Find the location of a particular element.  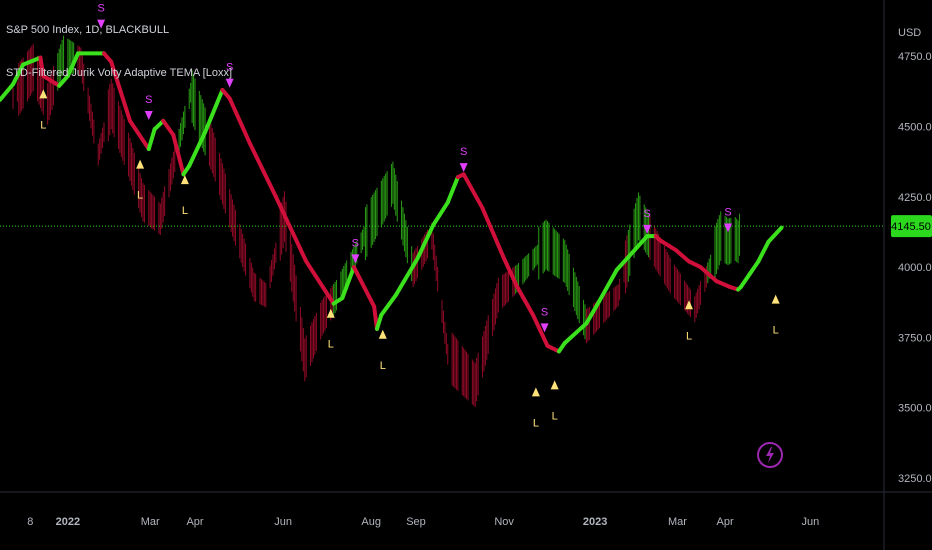

last-price-value: 4145.50 is located at coordinates (911, 227).